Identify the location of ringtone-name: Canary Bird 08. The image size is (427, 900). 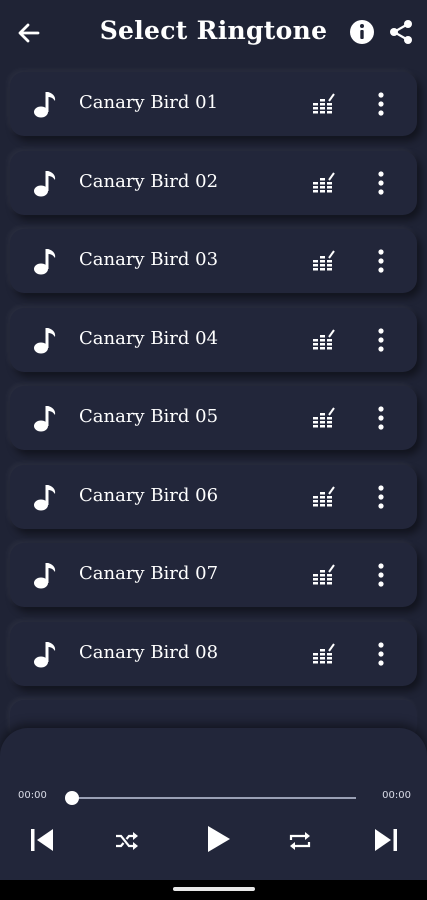
(149, 652).